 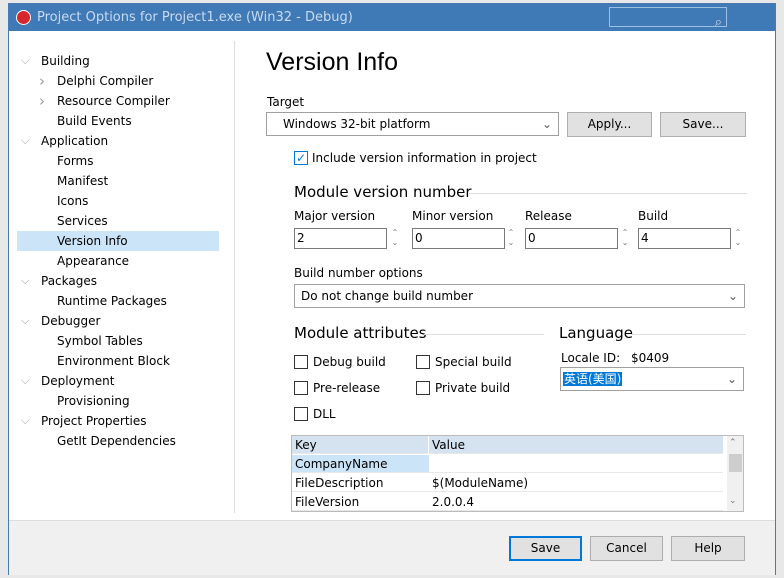 I want to click on tree-item-label: Forms, so click(x=75, y=161).